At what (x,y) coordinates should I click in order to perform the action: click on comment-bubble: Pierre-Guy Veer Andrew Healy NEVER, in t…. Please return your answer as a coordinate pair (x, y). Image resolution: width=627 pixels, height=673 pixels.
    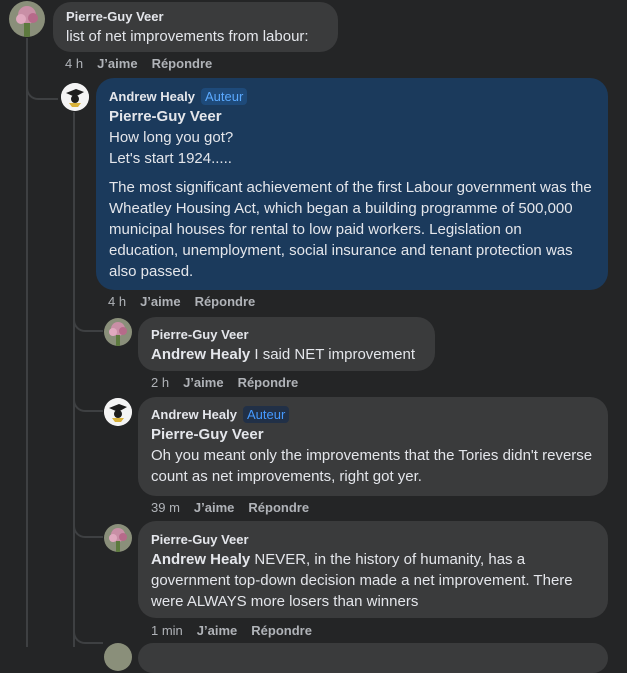
    Looking at the image, I should click on (373, 569).